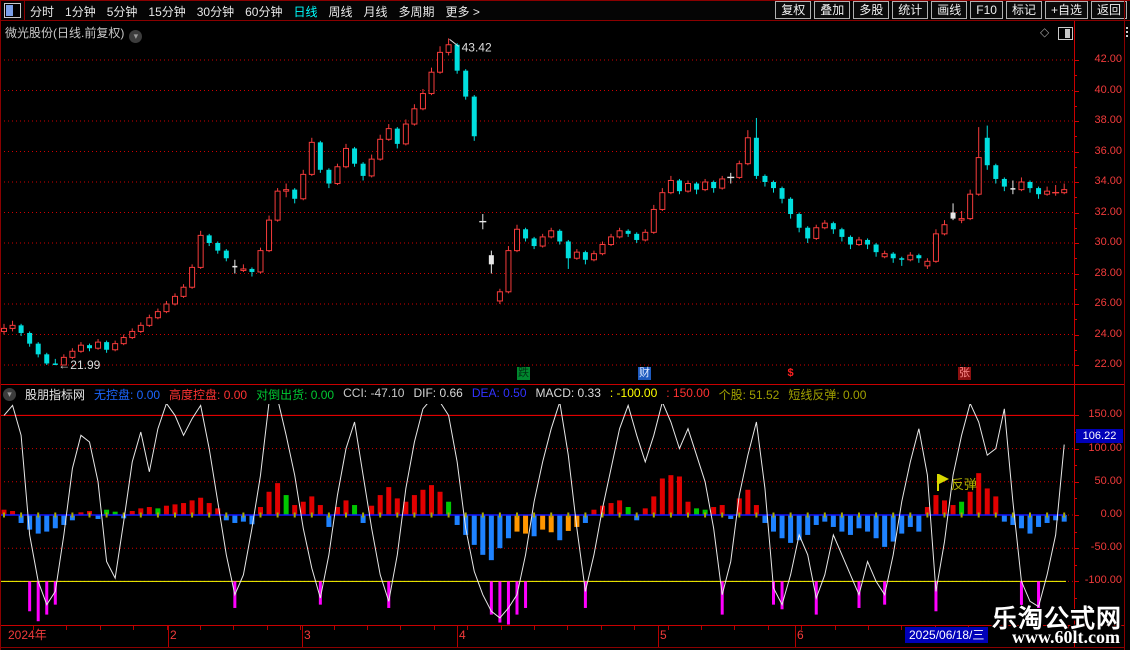 This screenshot has height=650, width=1130. Describe the element at coordinates (1108, 120) in the screenshot. I see `price-axis-label: 38.00` at that location.